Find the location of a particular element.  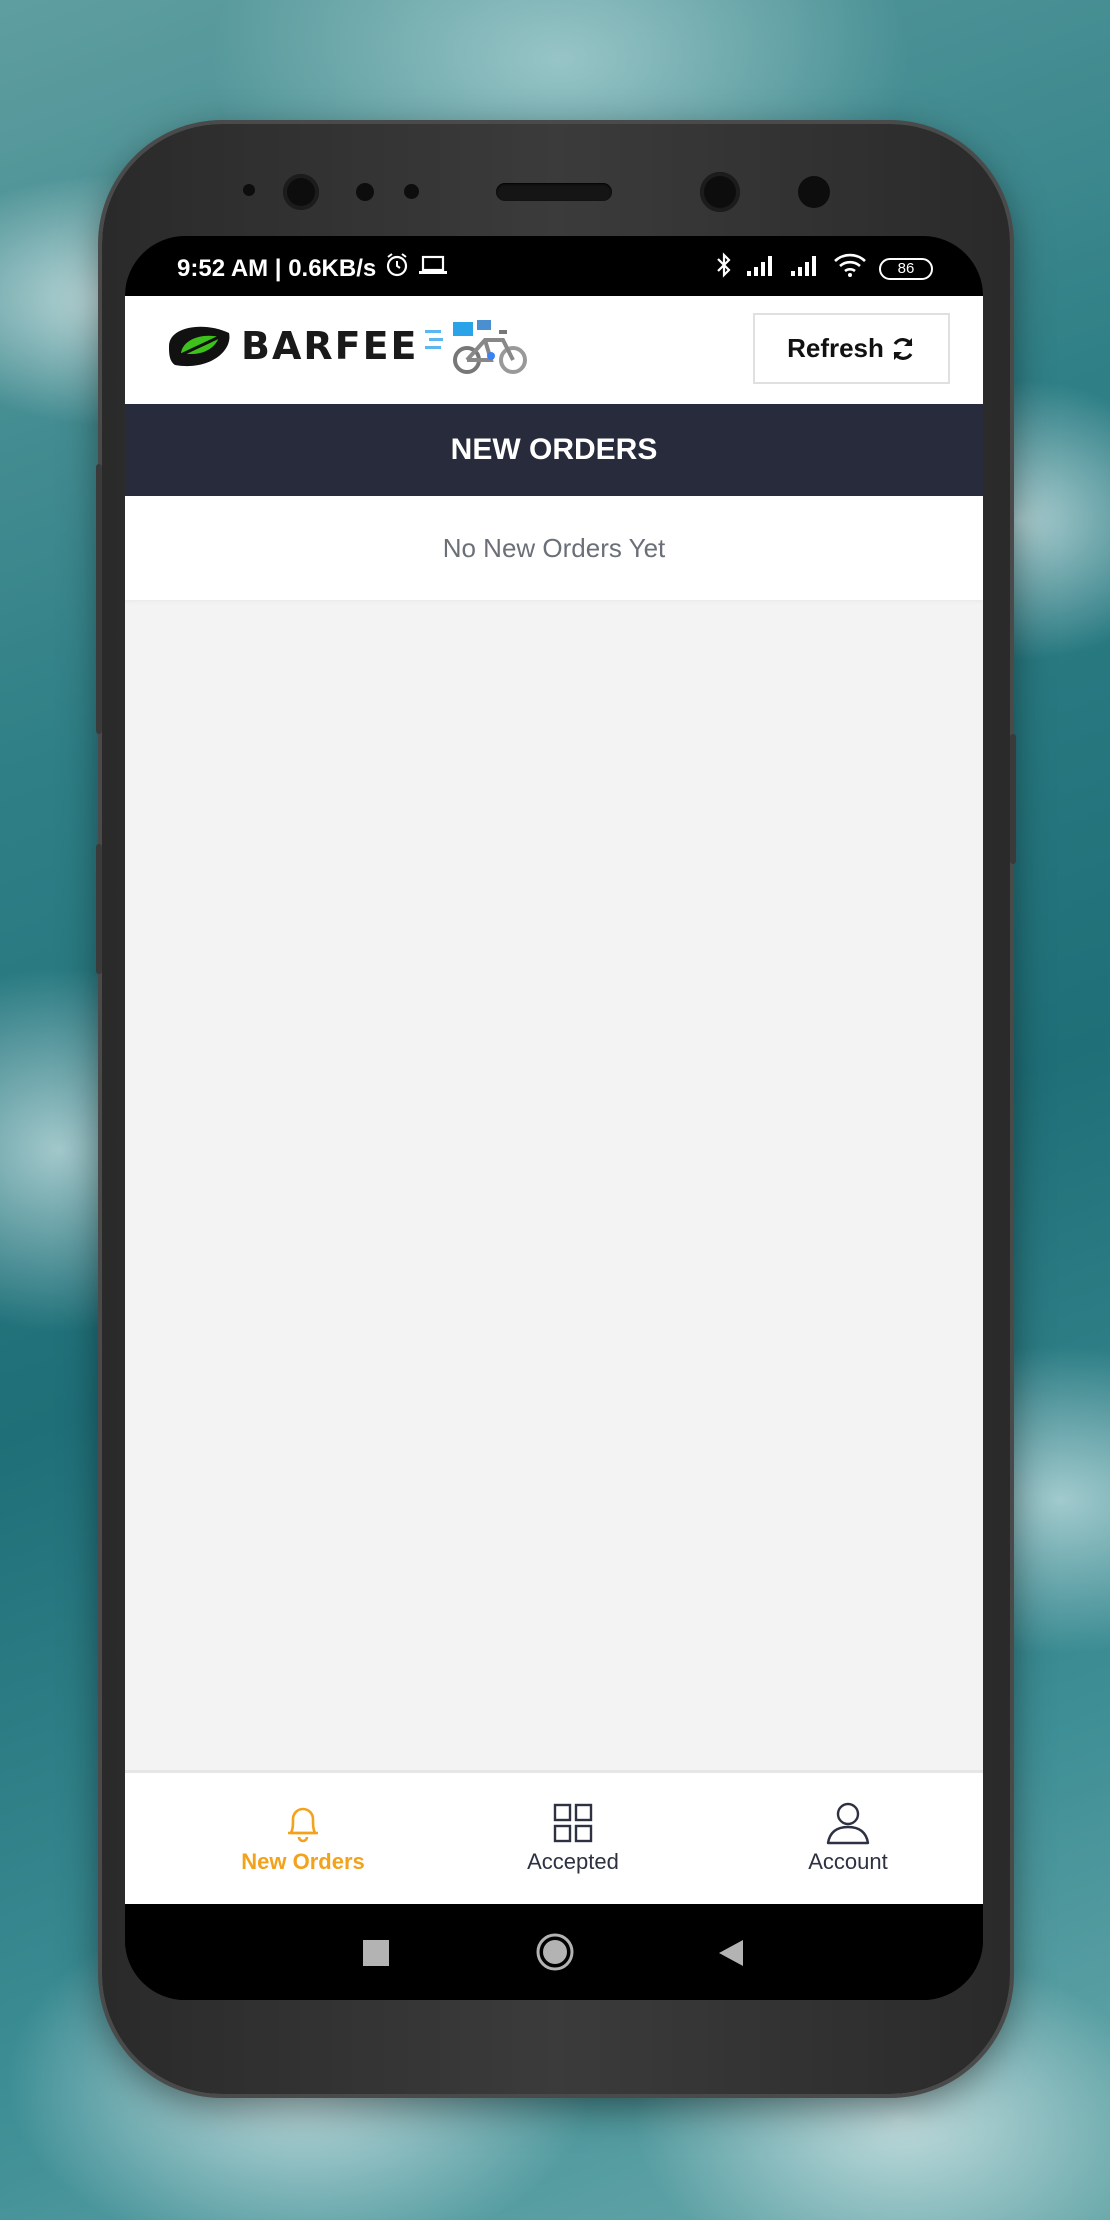

battery-icon: 86 is located at coordinates (906, 268).